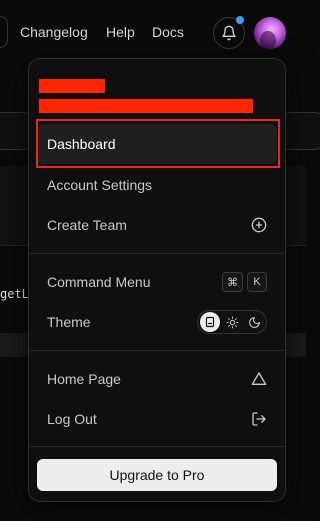 The width and height of the screenshot is (320, 521). Describe the element at coordinates (14, 294) in the screenshot. I see `background-code-text: getL` at that location.